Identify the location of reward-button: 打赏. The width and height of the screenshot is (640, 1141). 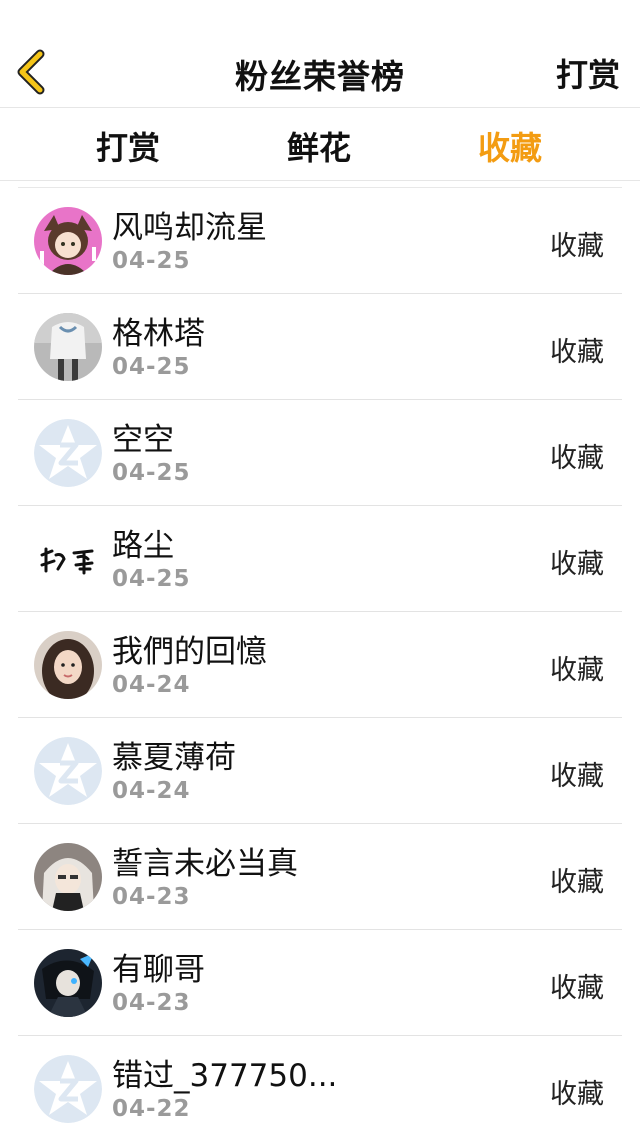
(588, 73).